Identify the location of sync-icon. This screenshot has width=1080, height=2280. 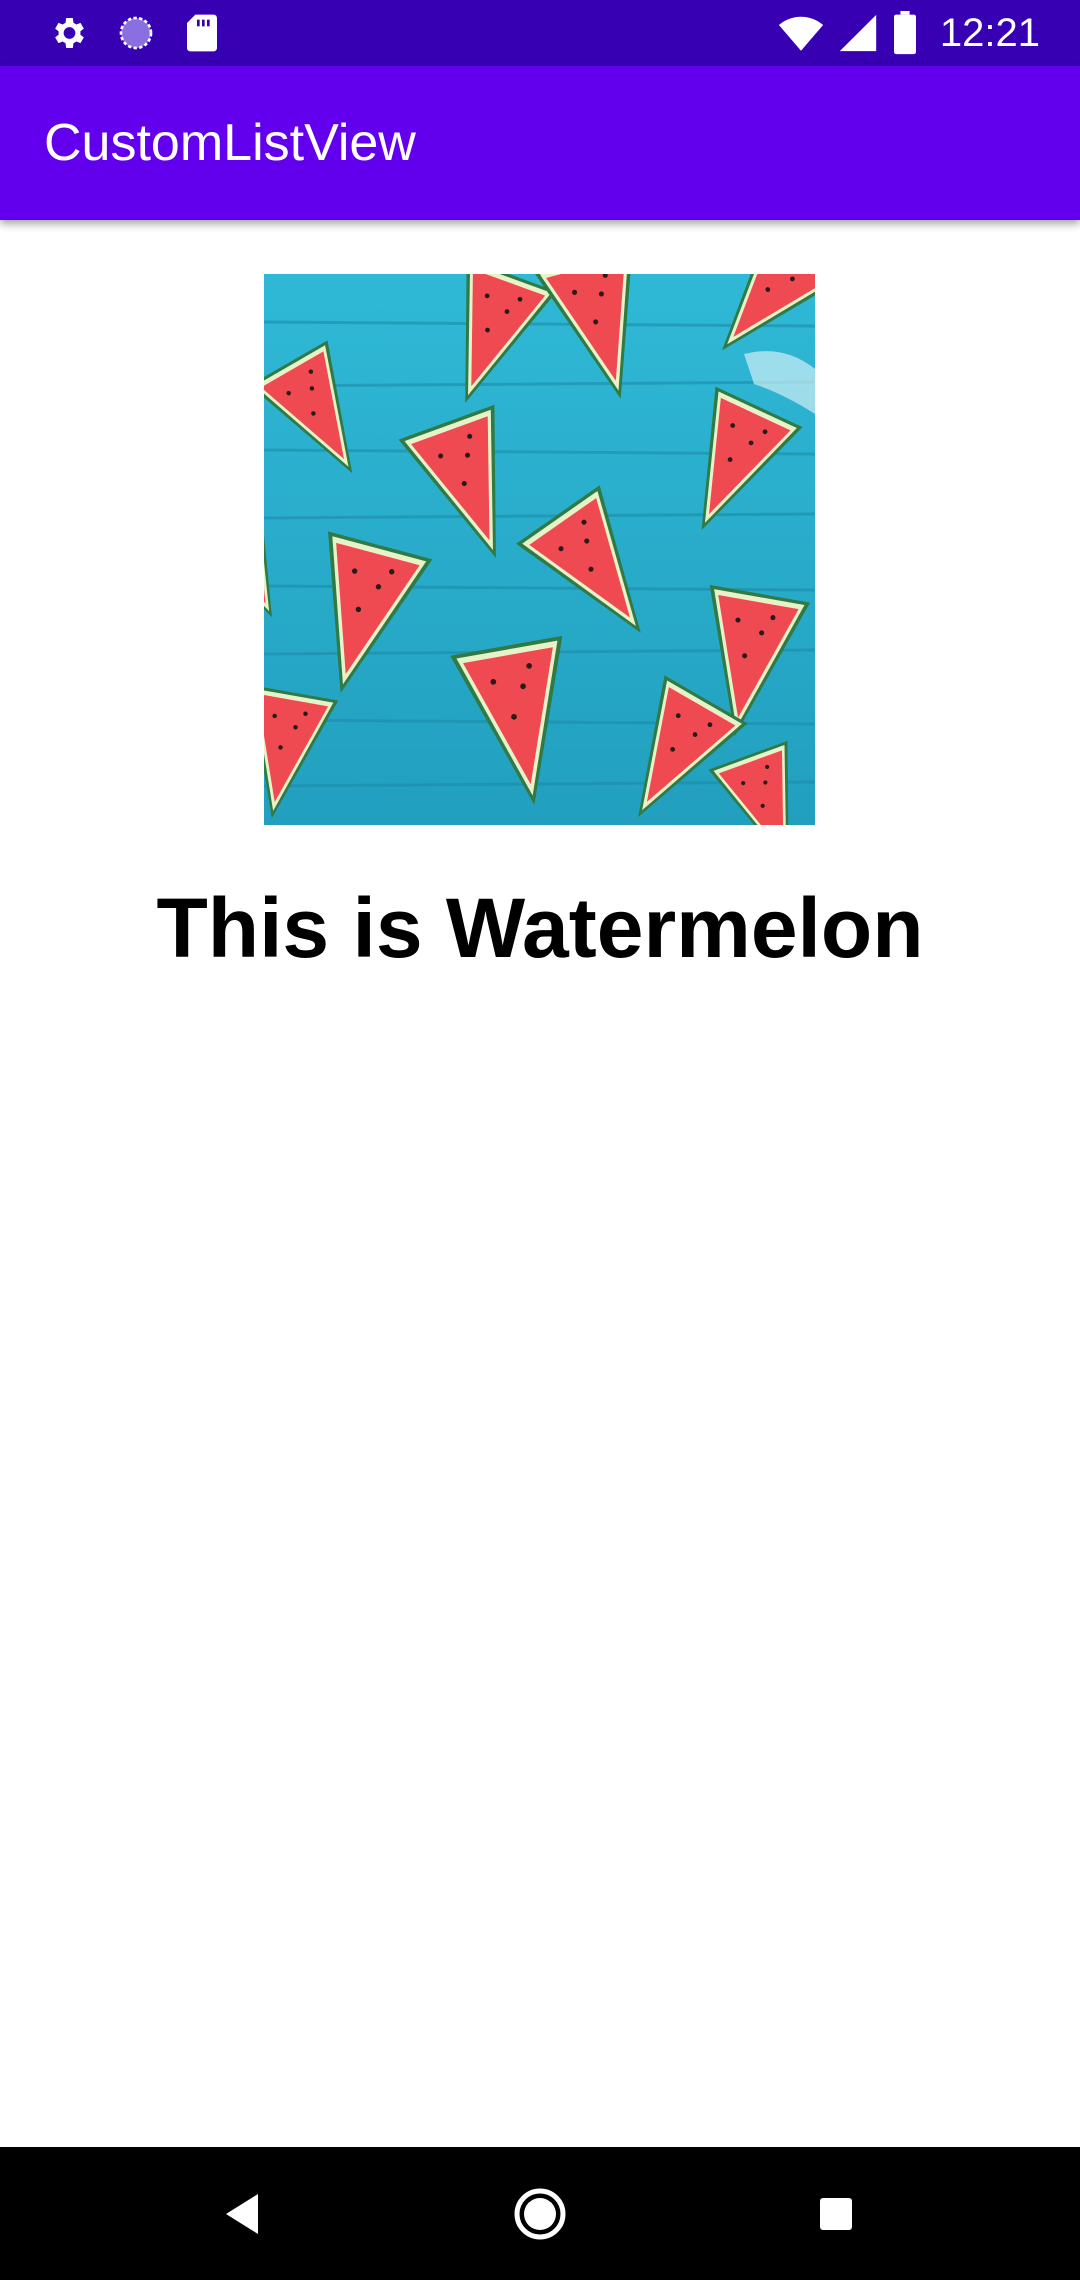
(136, 33).